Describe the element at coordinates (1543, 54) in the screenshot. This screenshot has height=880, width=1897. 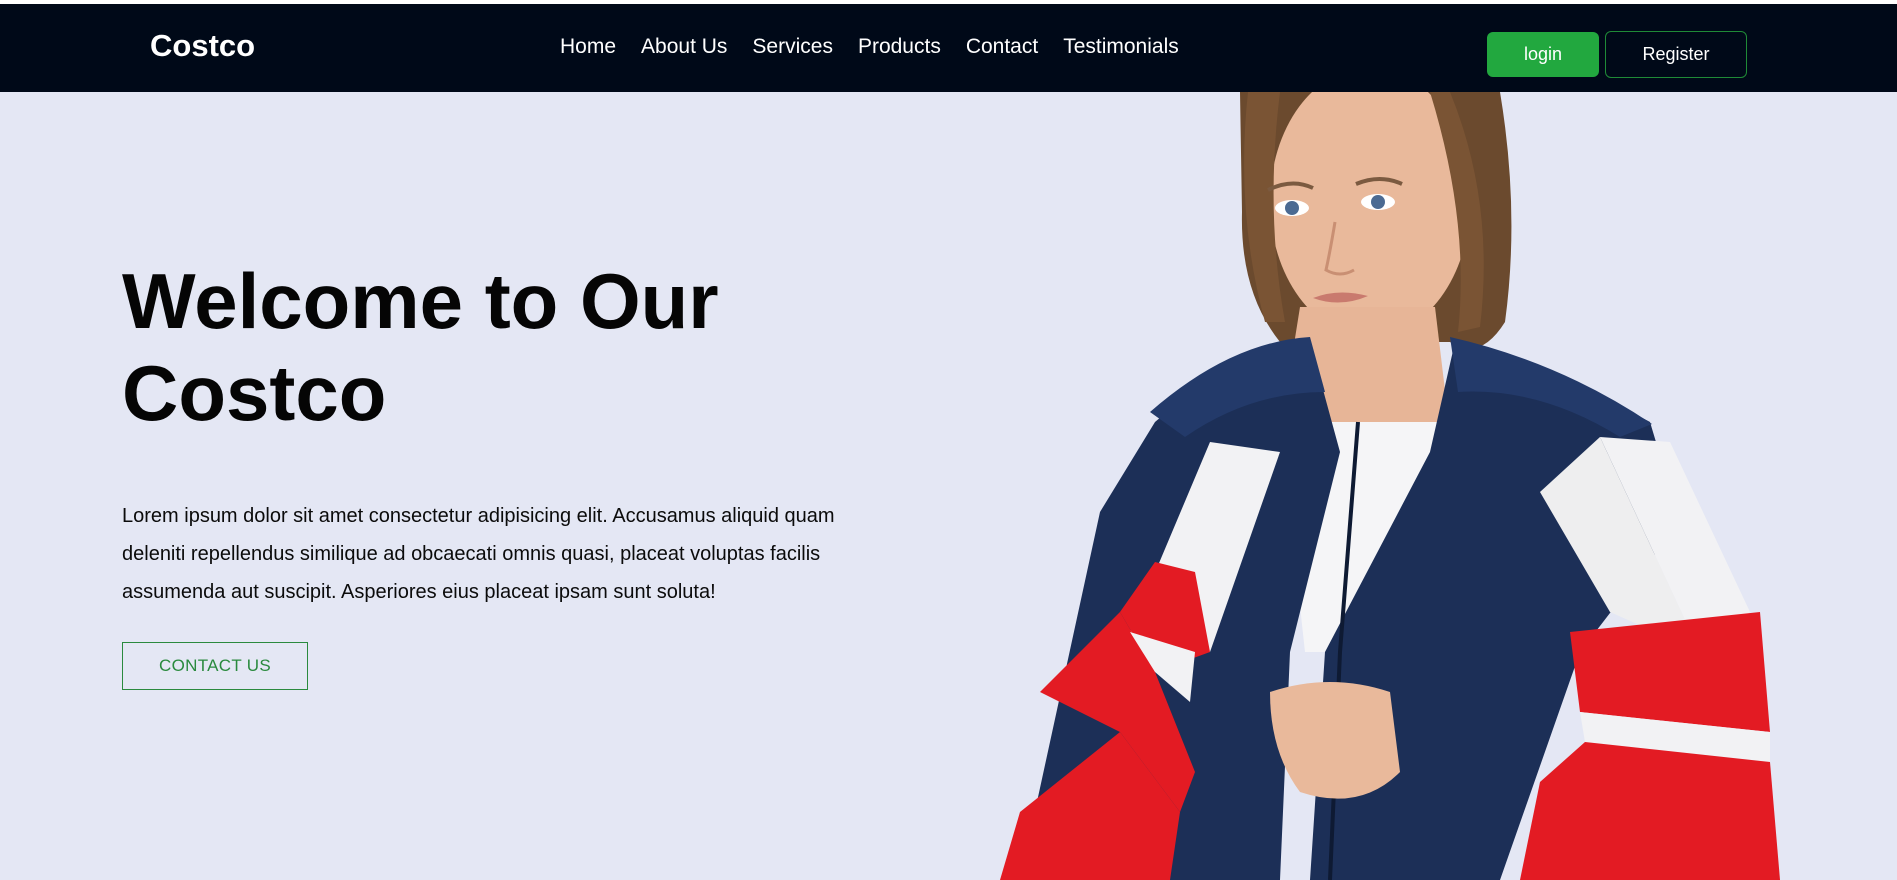
I see `login-button: login` at that location.